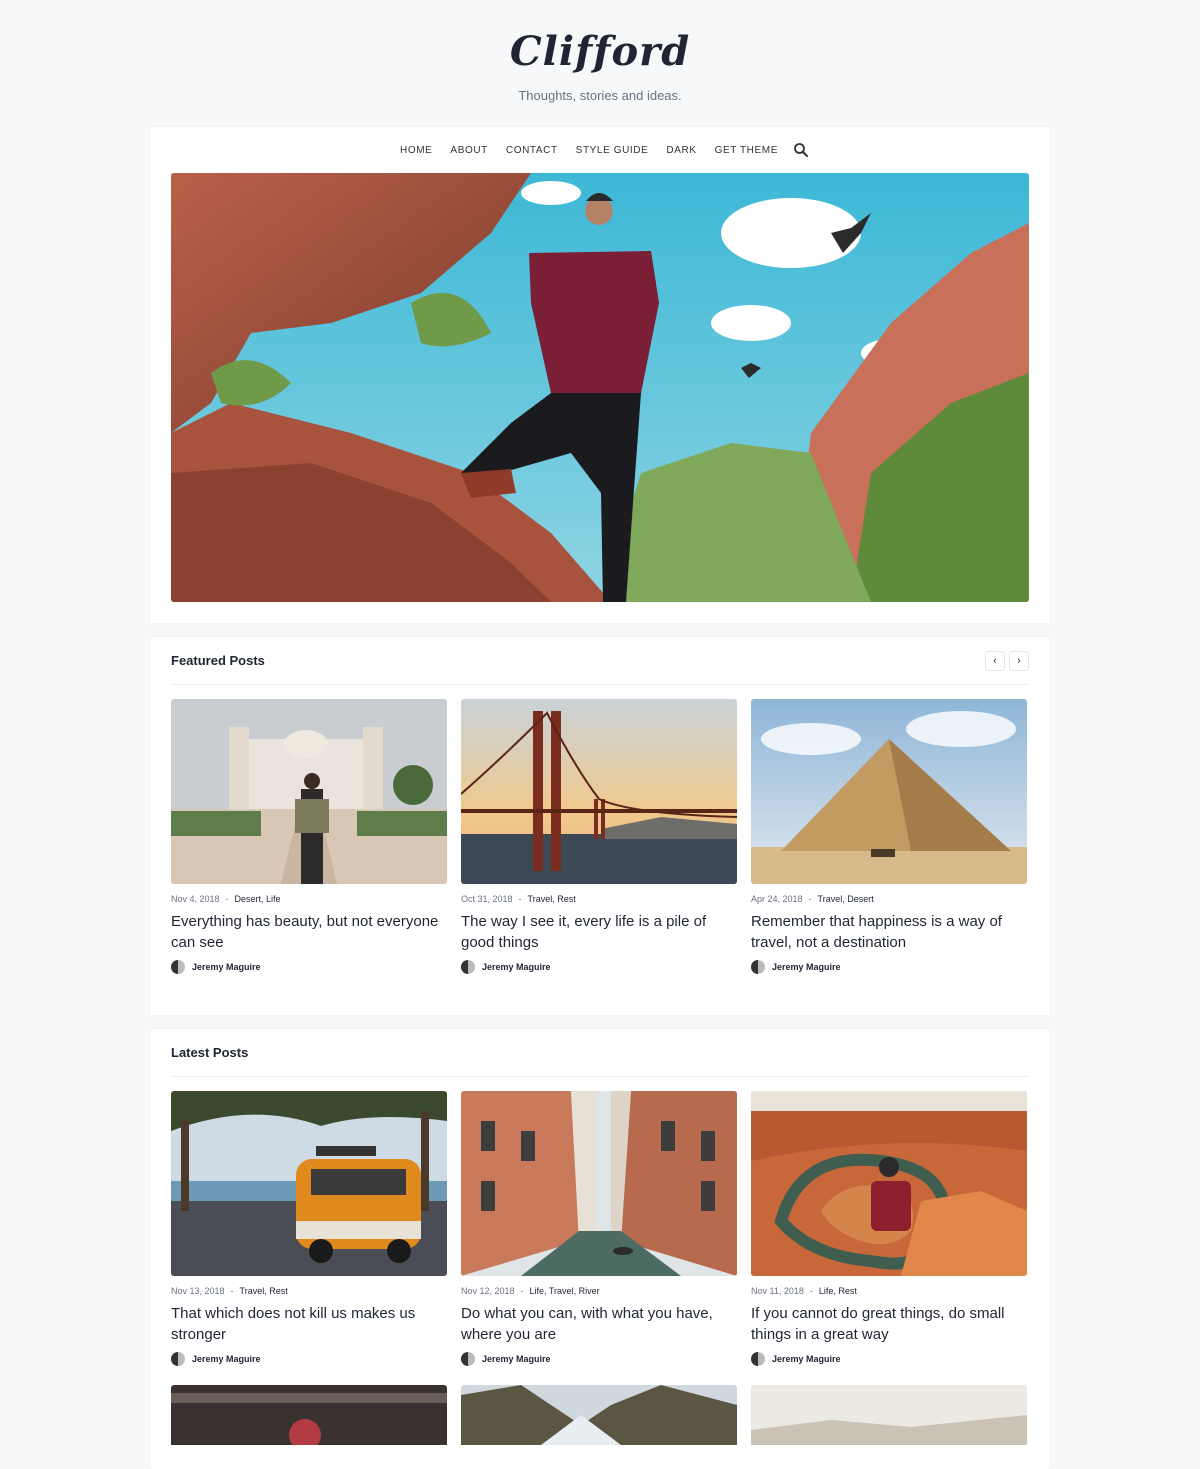 This screenshot has width=1200, height=1469. I want to click on post-meta: Nov 13, 2018 - Travel, Rest, so click(229, 1291).